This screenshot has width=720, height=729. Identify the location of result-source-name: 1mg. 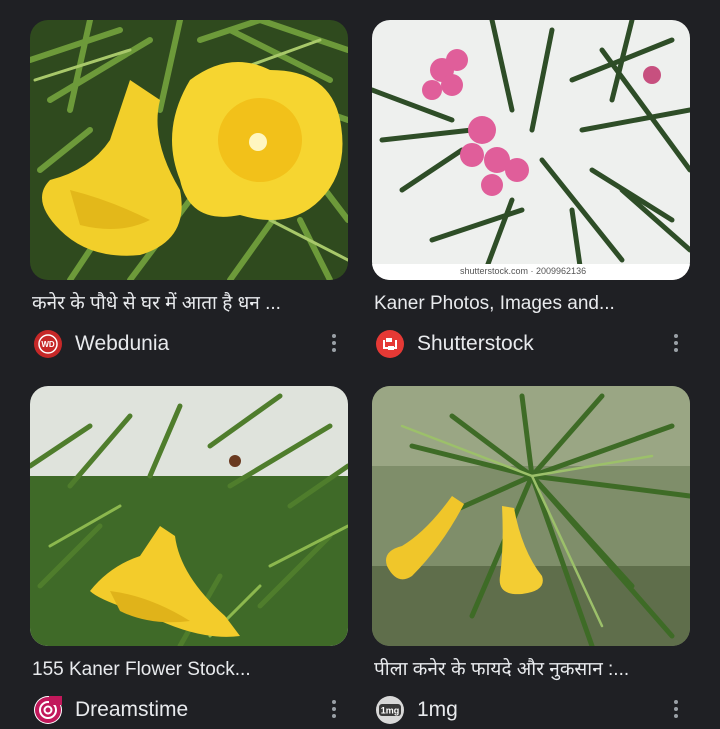
(437, 709).